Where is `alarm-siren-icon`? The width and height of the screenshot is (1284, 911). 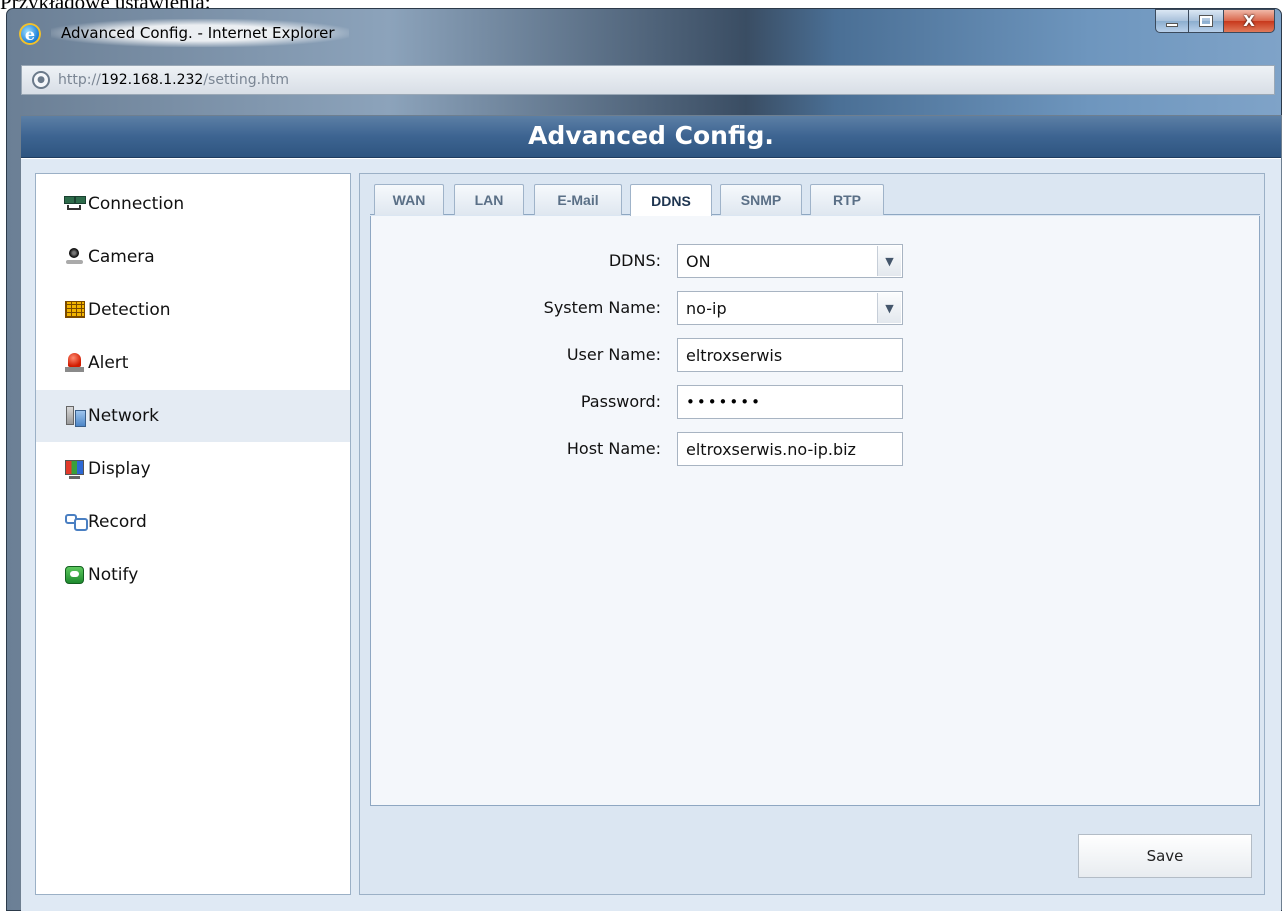
alarm-siren-icon is located at coordinates (75, 363).